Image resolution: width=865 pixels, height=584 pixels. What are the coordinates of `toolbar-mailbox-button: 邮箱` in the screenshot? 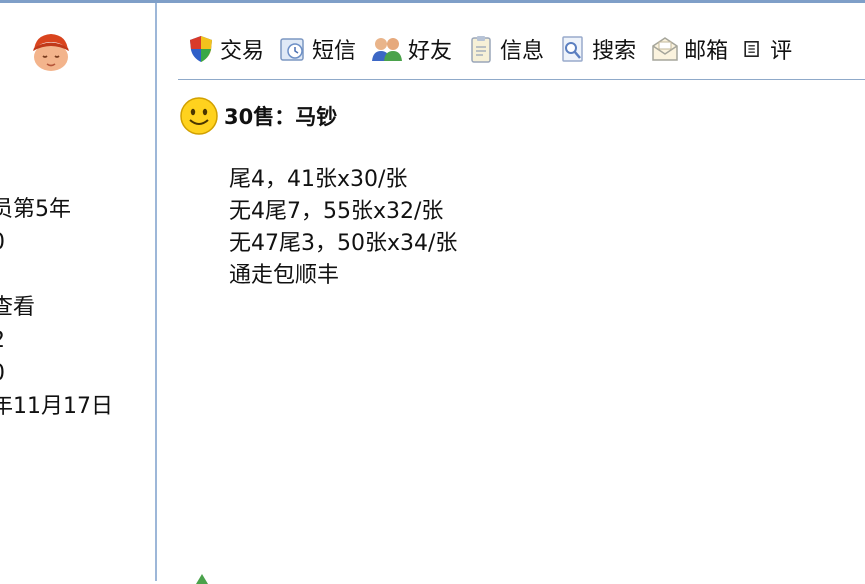 It's located at (689, 49).